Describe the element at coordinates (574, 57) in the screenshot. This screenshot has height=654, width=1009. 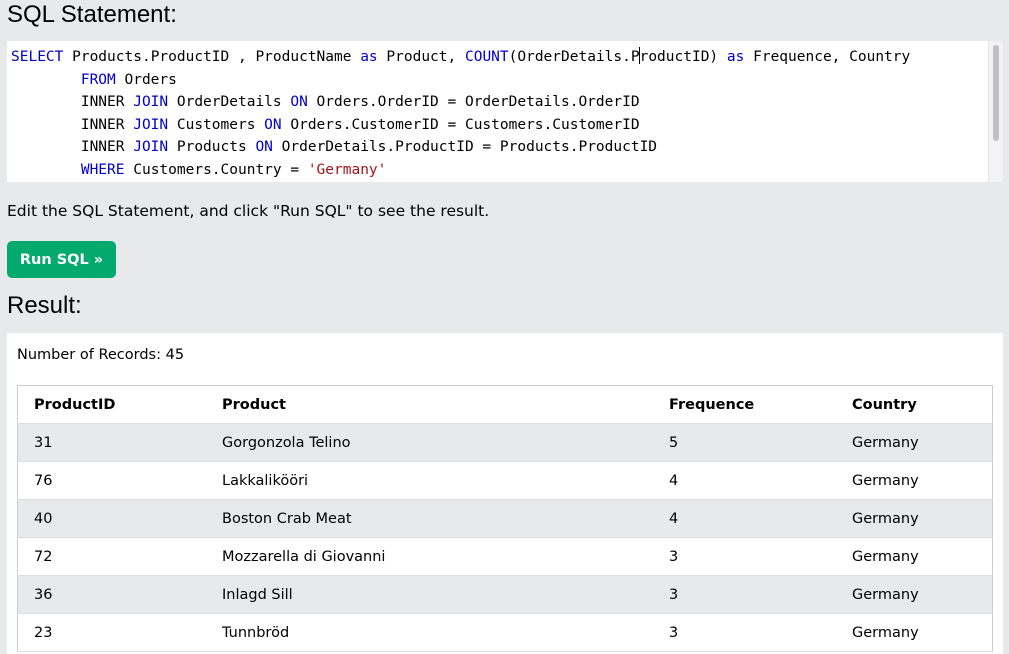
I see `sql-token: (OrderDetails.P` at that location.